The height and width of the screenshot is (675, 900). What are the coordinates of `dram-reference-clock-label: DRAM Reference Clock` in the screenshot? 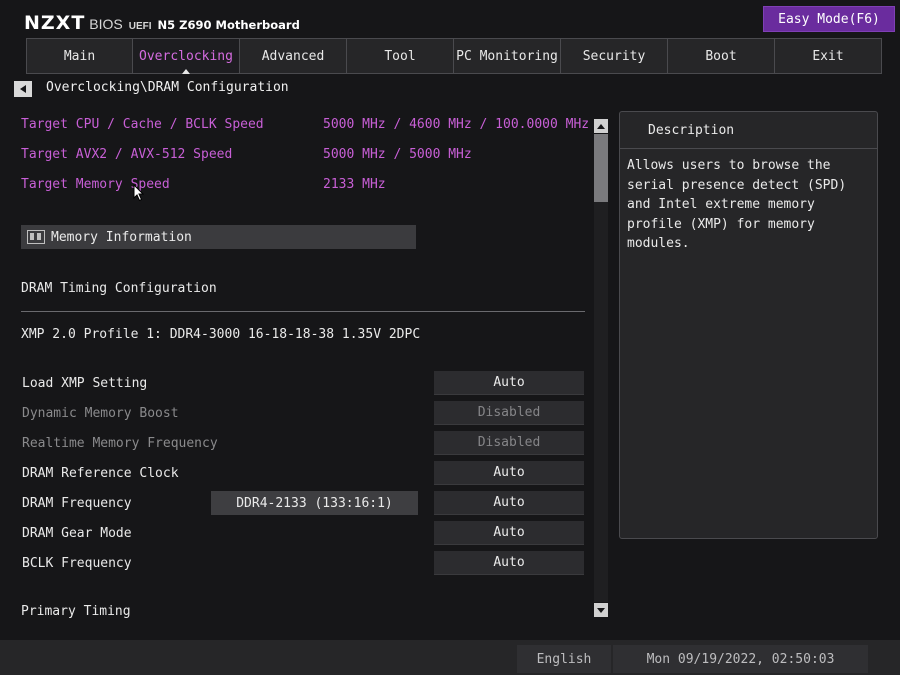 It's located at (100, 473).